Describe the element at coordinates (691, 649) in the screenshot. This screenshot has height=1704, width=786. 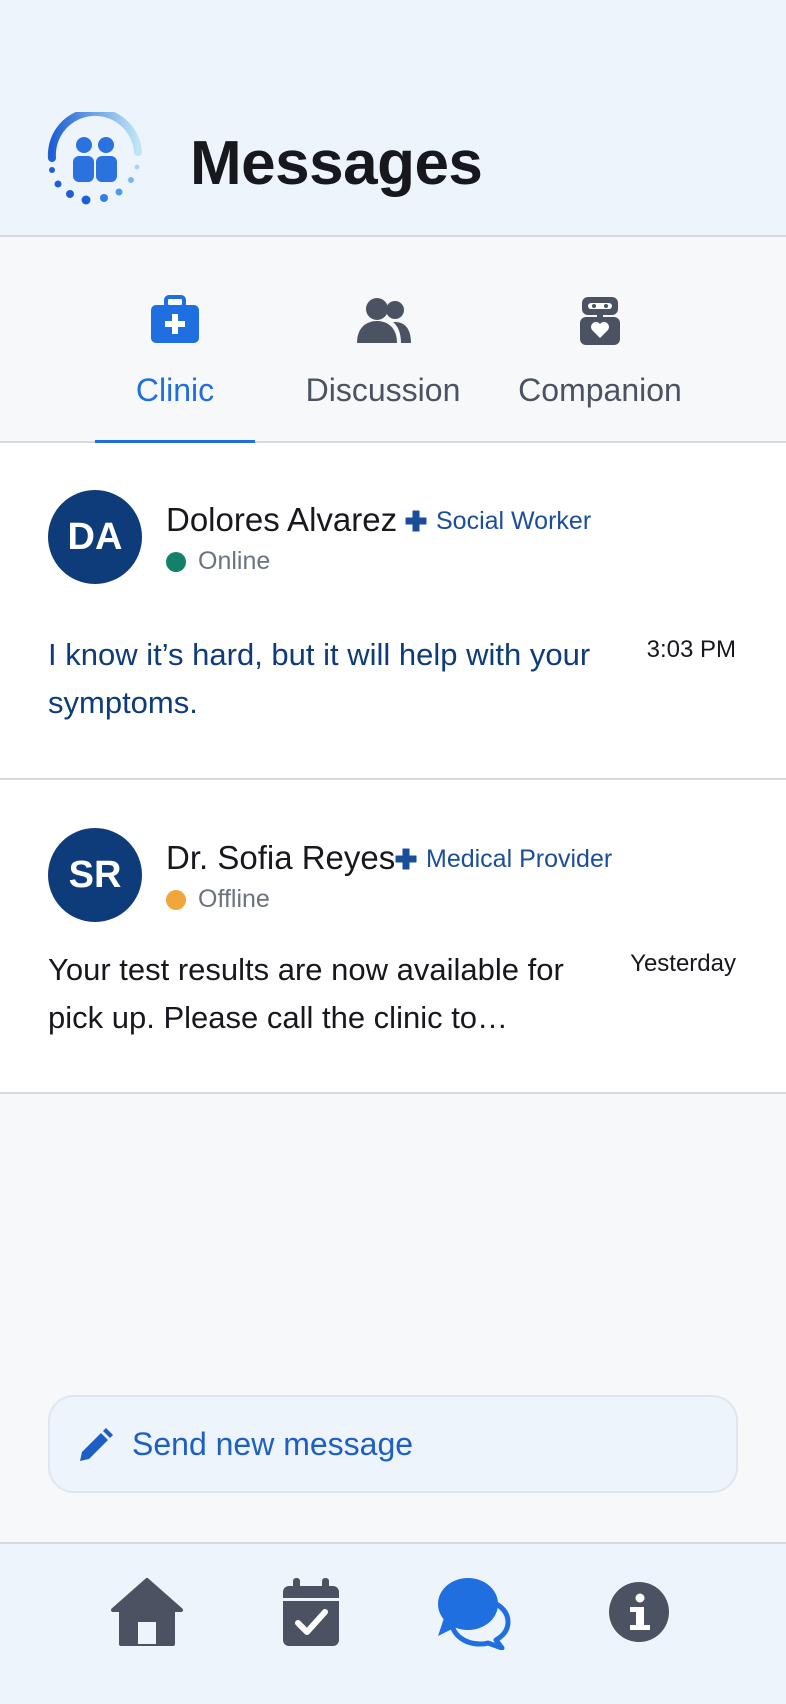
I see `message-time: 3:03 PM` at that location.